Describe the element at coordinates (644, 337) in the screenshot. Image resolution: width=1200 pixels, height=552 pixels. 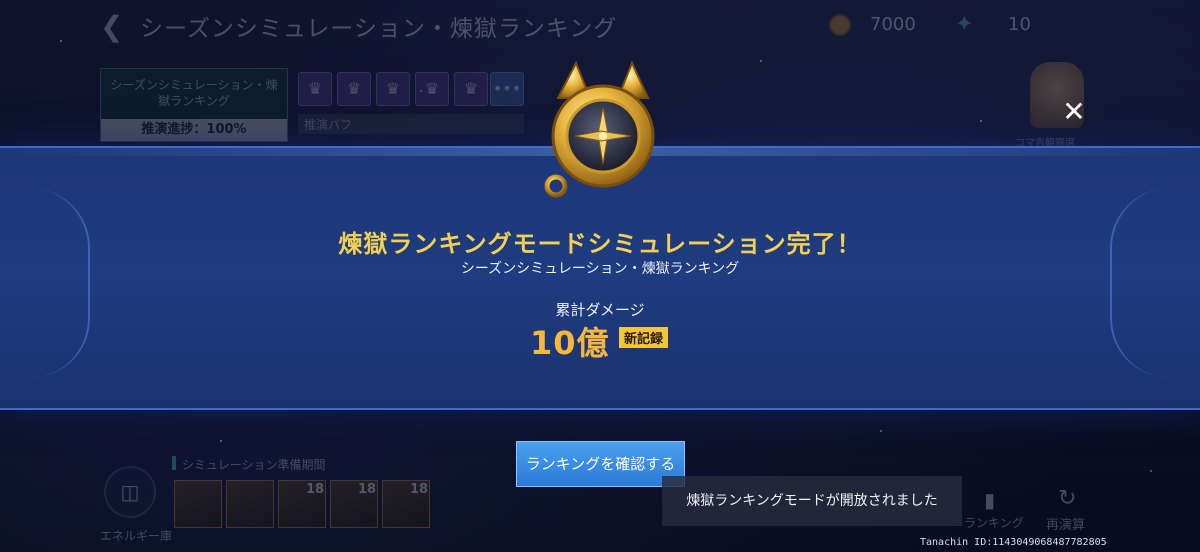
I see `new-record-badge: 新記録` at that location.